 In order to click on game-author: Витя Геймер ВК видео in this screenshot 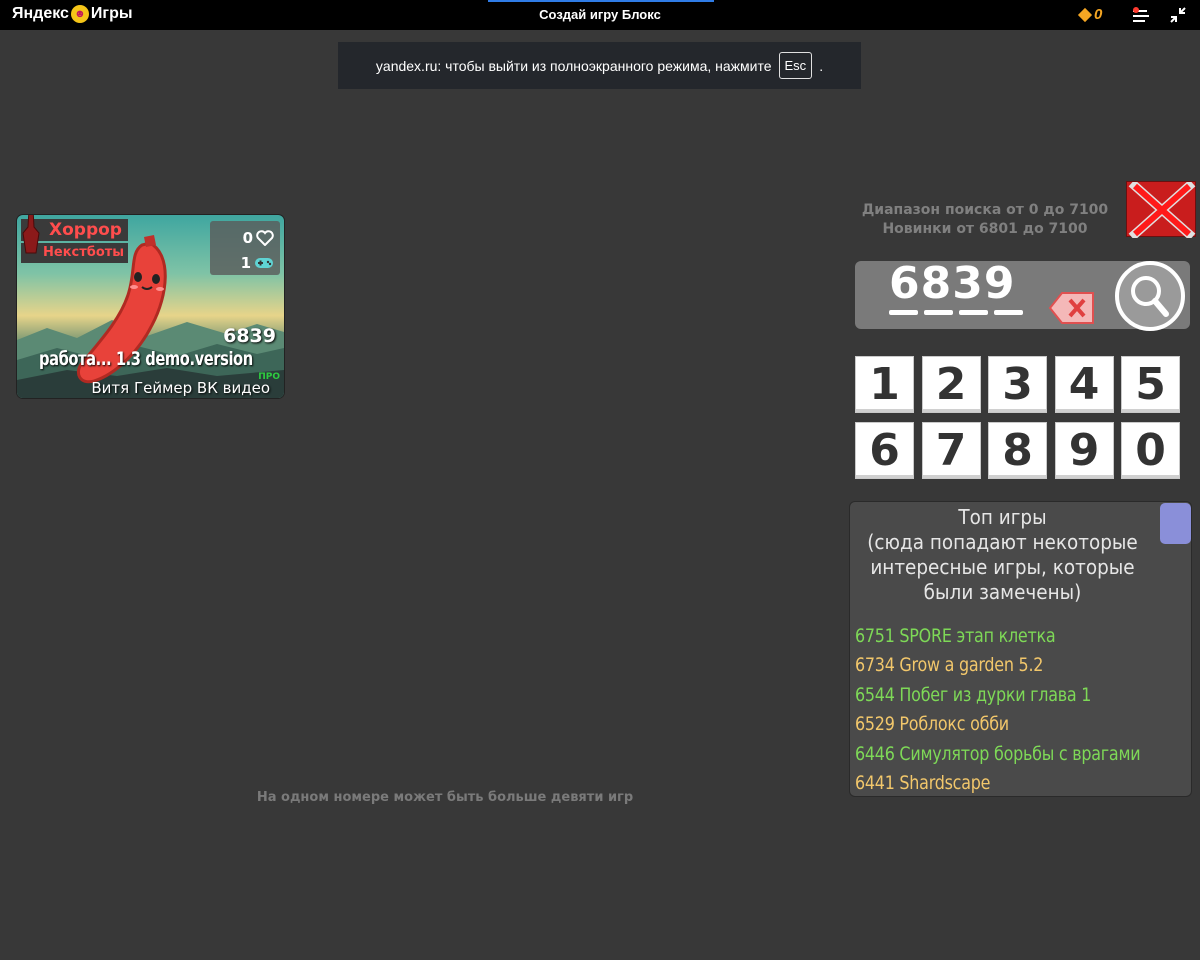, I will do `click(180, 388)`.